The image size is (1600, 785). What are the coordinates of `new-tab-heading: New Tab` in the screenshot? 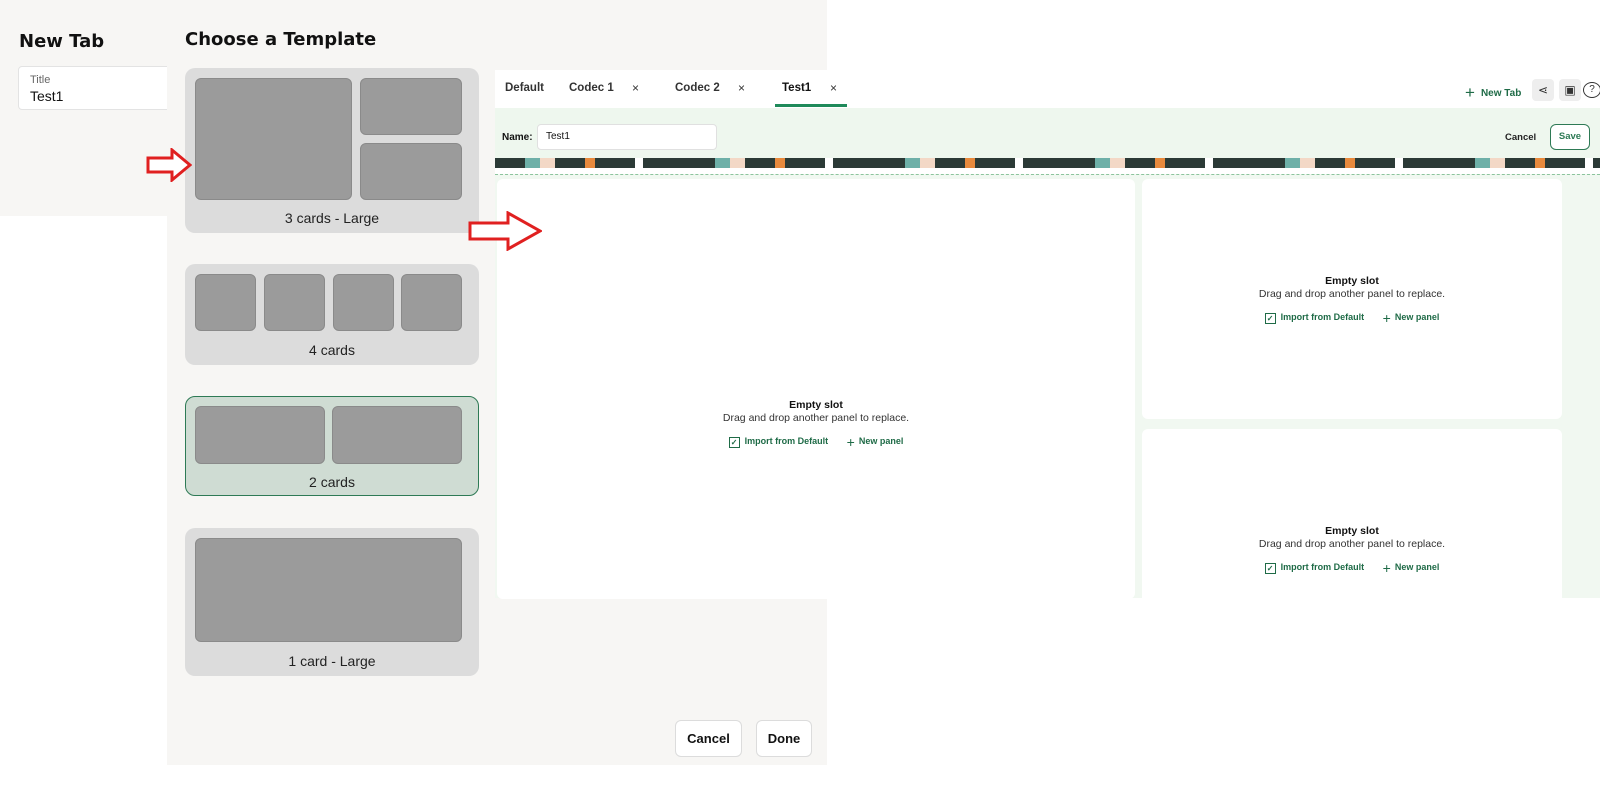 It's located at (62, 41).